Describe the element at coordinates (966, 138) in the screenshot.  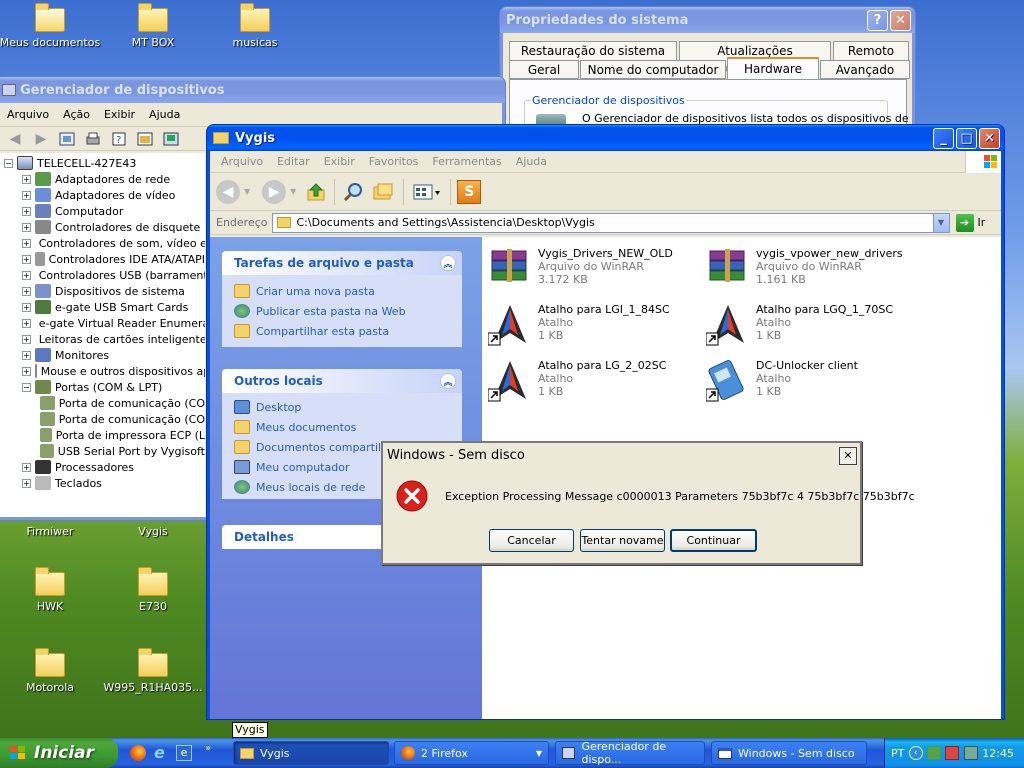
I see `maximize-button: □` at that location.